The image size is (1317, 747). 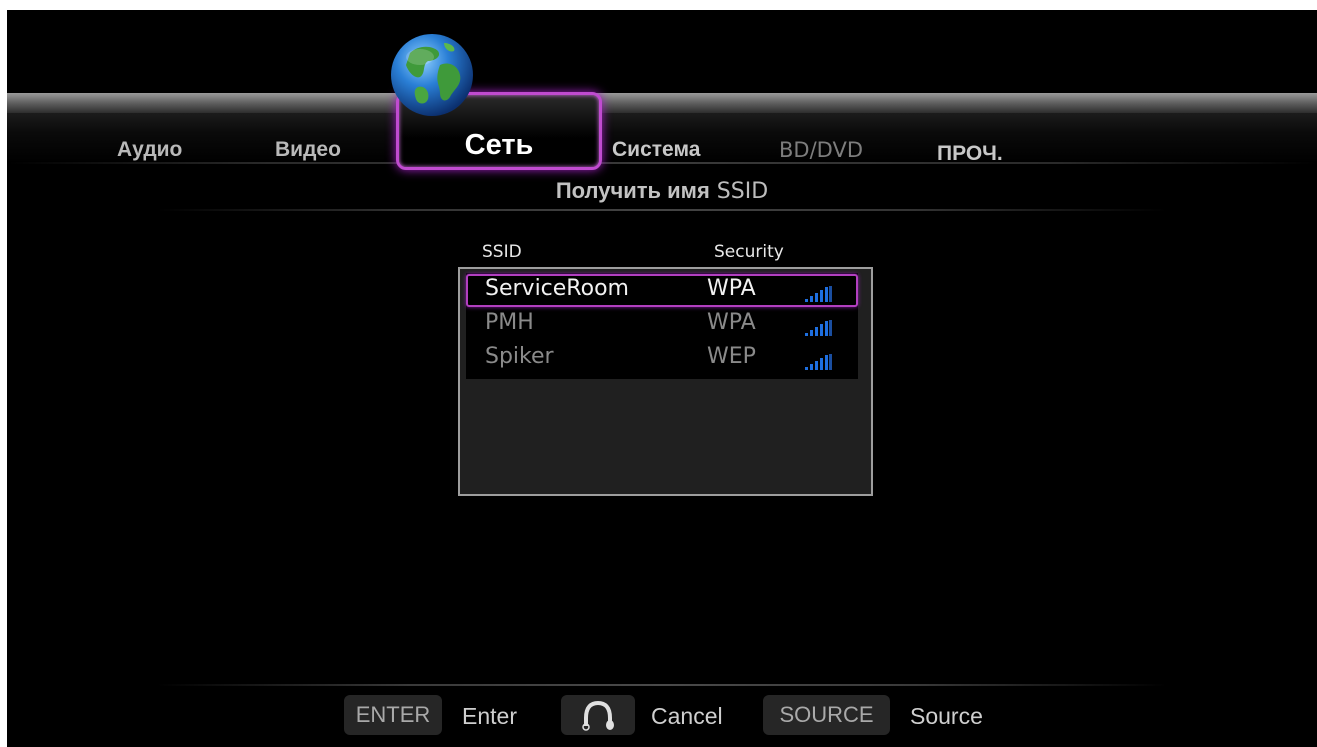 What do you see at coordinates (826, 715) in the screenshot?
I see `source-key-badge: SOURCE` at bounding box center [826, 715].